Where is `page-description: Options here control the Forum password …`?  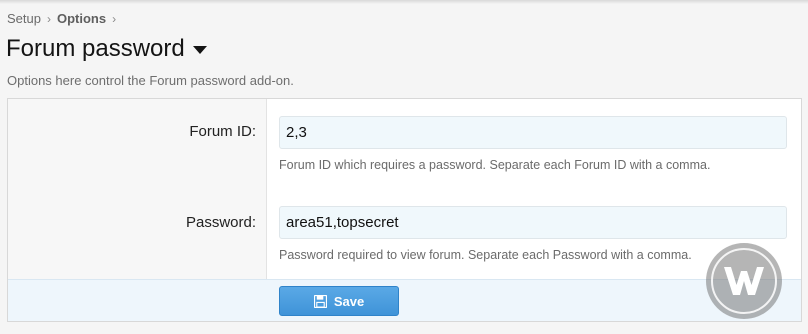
page-description: Options here control the Forum password … is located at coordinates (150, 80).